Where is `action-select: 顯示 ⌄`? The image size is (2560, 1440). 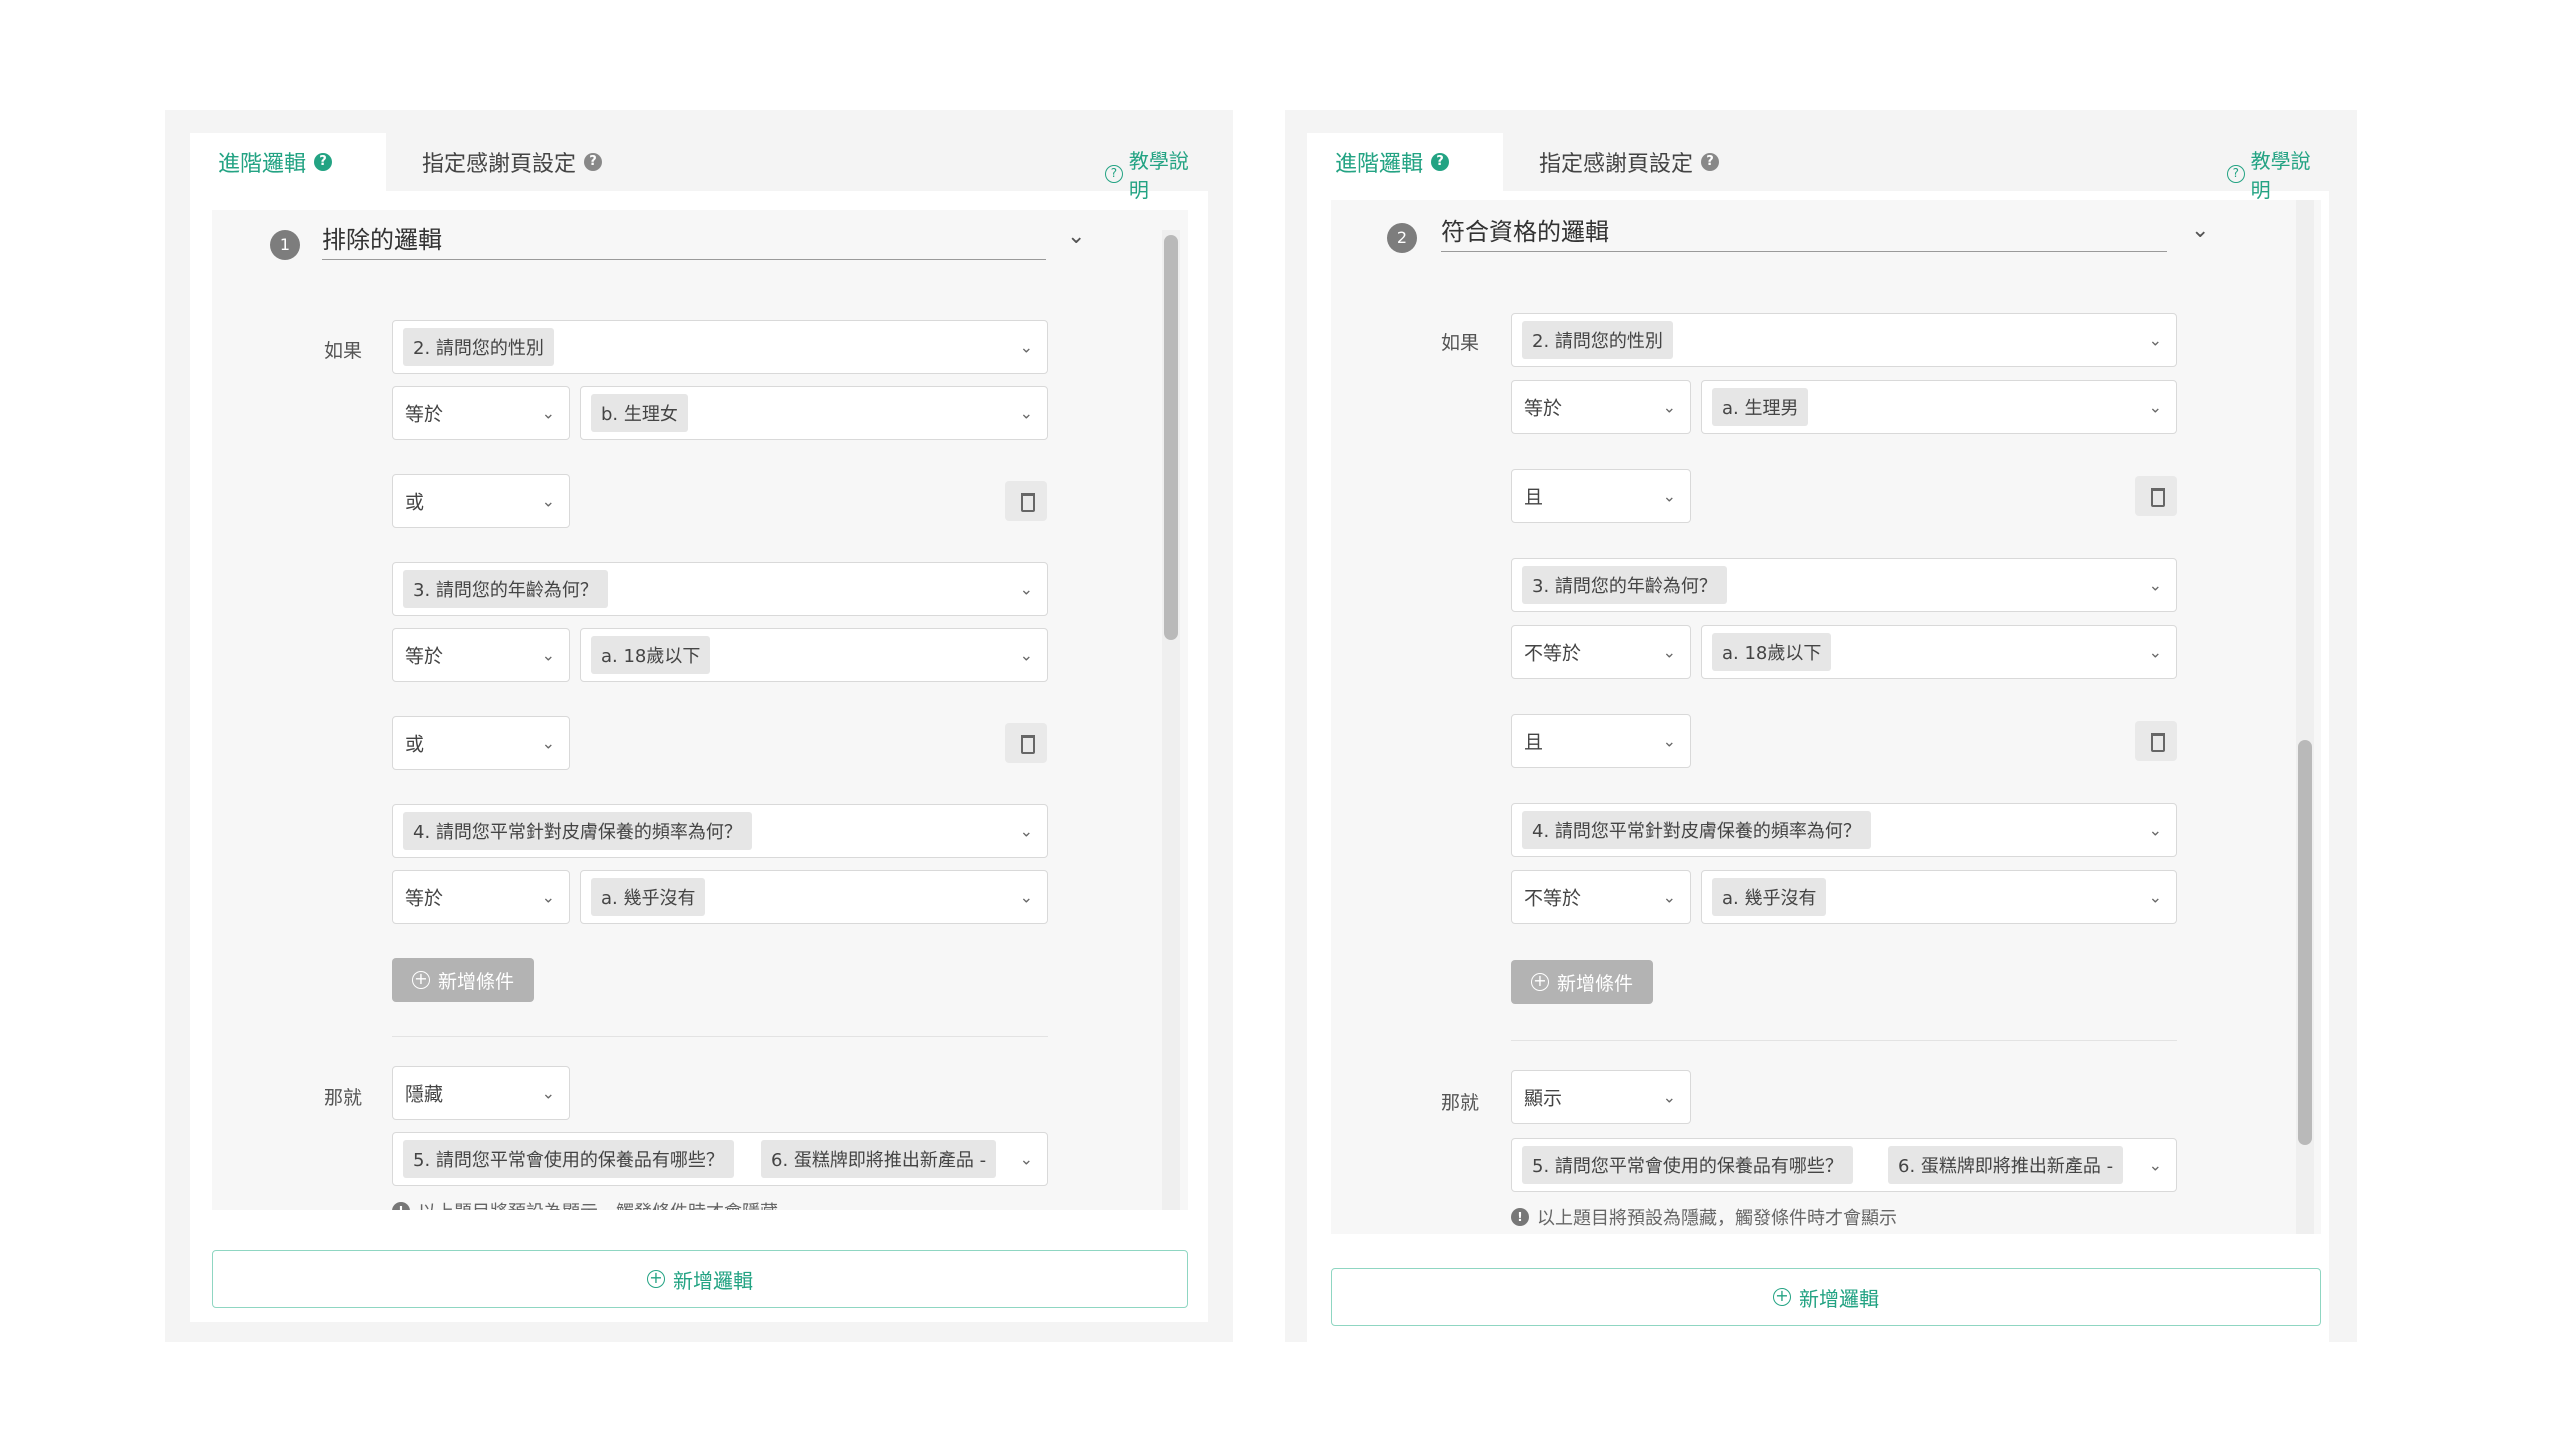 action-select: 顯示 ⌄ is located at coordinates (1601, 1097).